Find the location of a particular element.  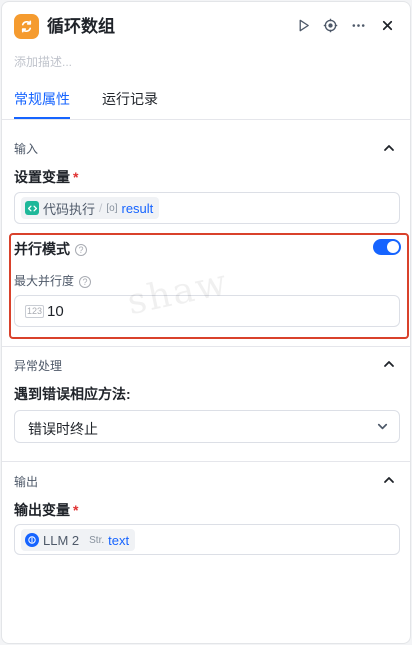

output-variable-label: 输出变量 * is located at coordinates (46, 510).